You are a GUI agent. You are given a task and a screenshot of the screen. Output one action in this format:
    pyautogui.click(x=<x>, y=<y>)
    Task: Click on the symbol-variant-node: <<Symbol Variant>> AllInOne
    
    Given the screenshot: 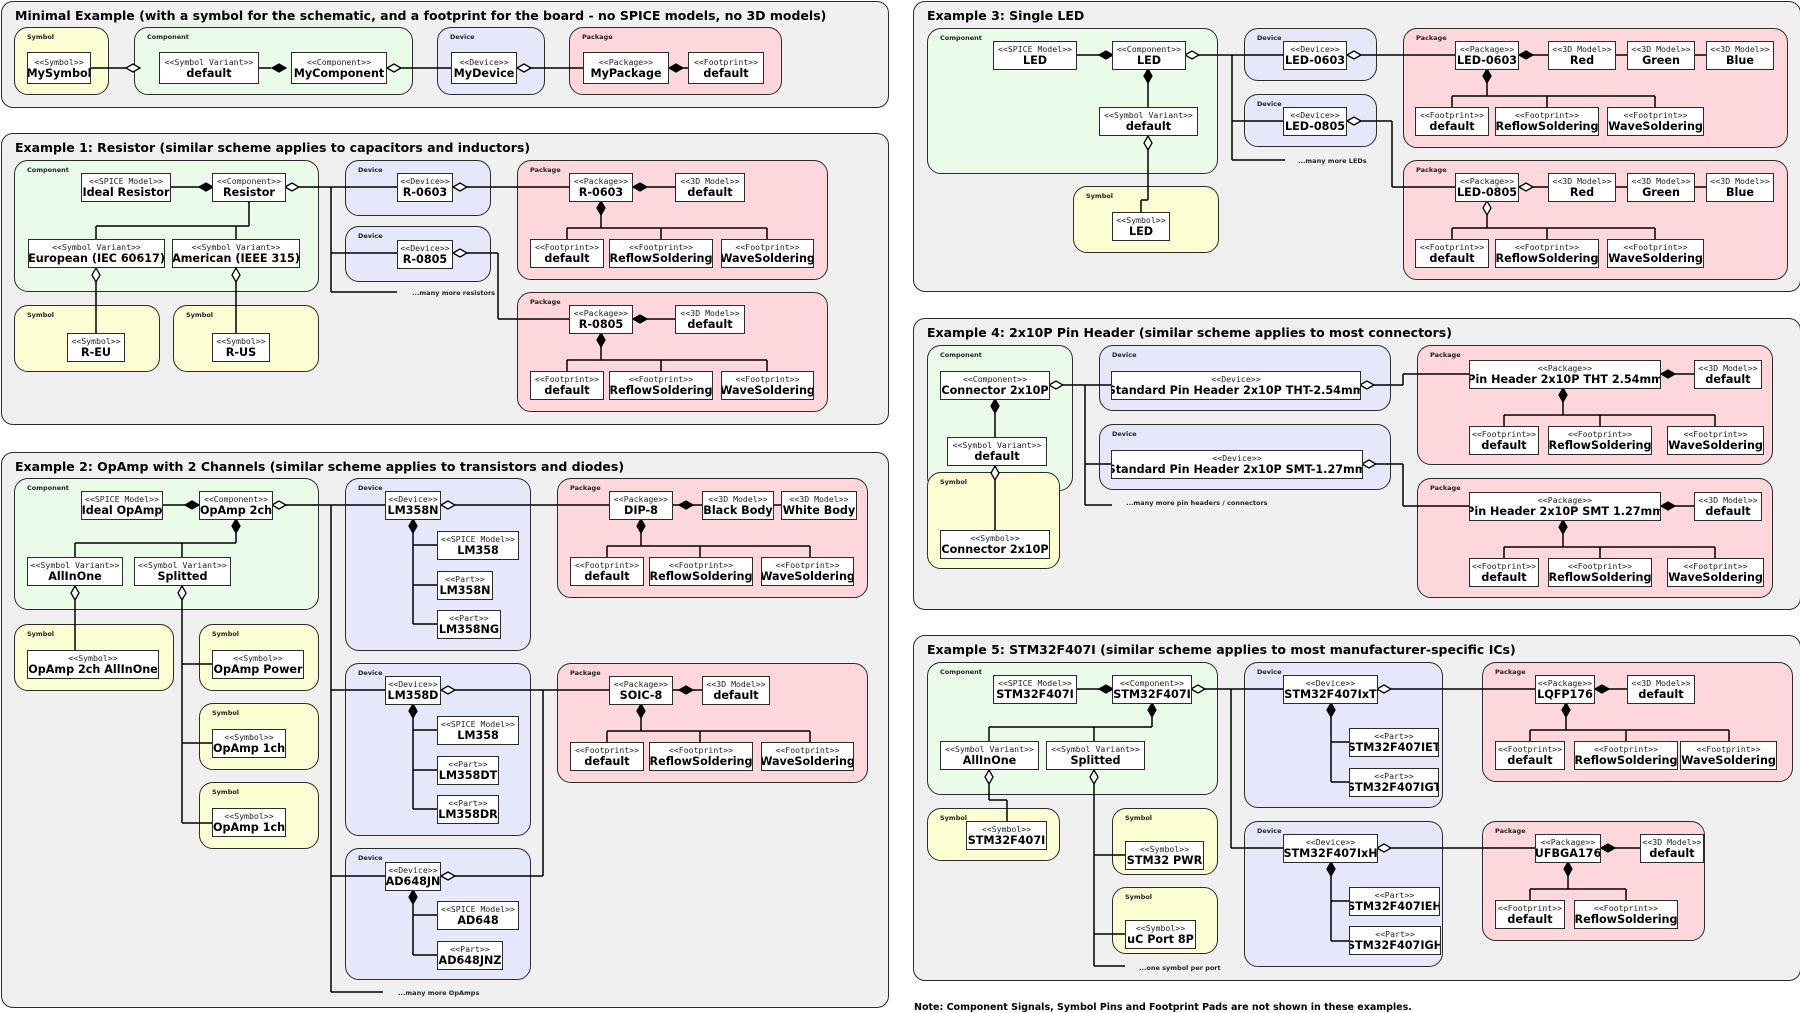 What is the action you would take?
    pyautogui.click(x=989, y=755)
    